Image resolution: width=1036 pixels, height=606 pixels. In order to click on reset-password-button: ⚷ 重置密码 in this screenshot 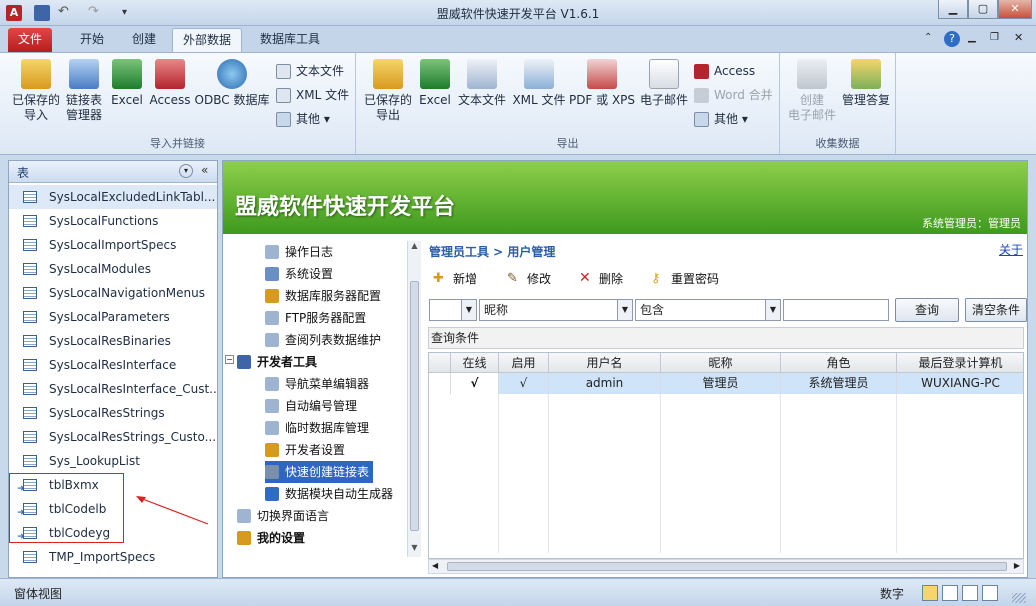, I will do `click(685, 279)`.